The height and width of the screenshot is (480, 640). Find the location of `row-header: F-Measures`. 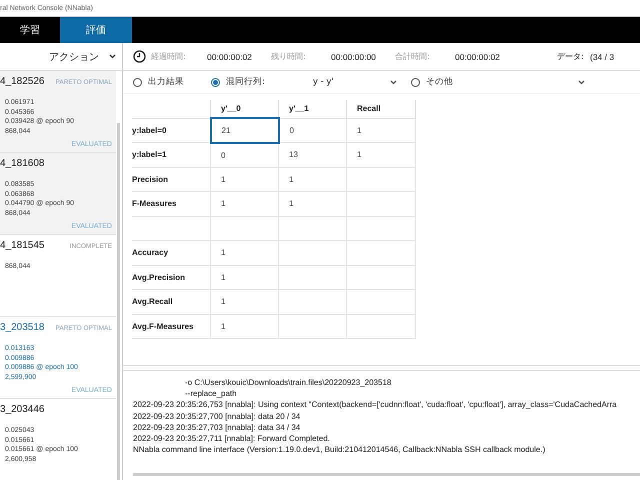

row-header: F-Measures is located at coordinates (171, 204).